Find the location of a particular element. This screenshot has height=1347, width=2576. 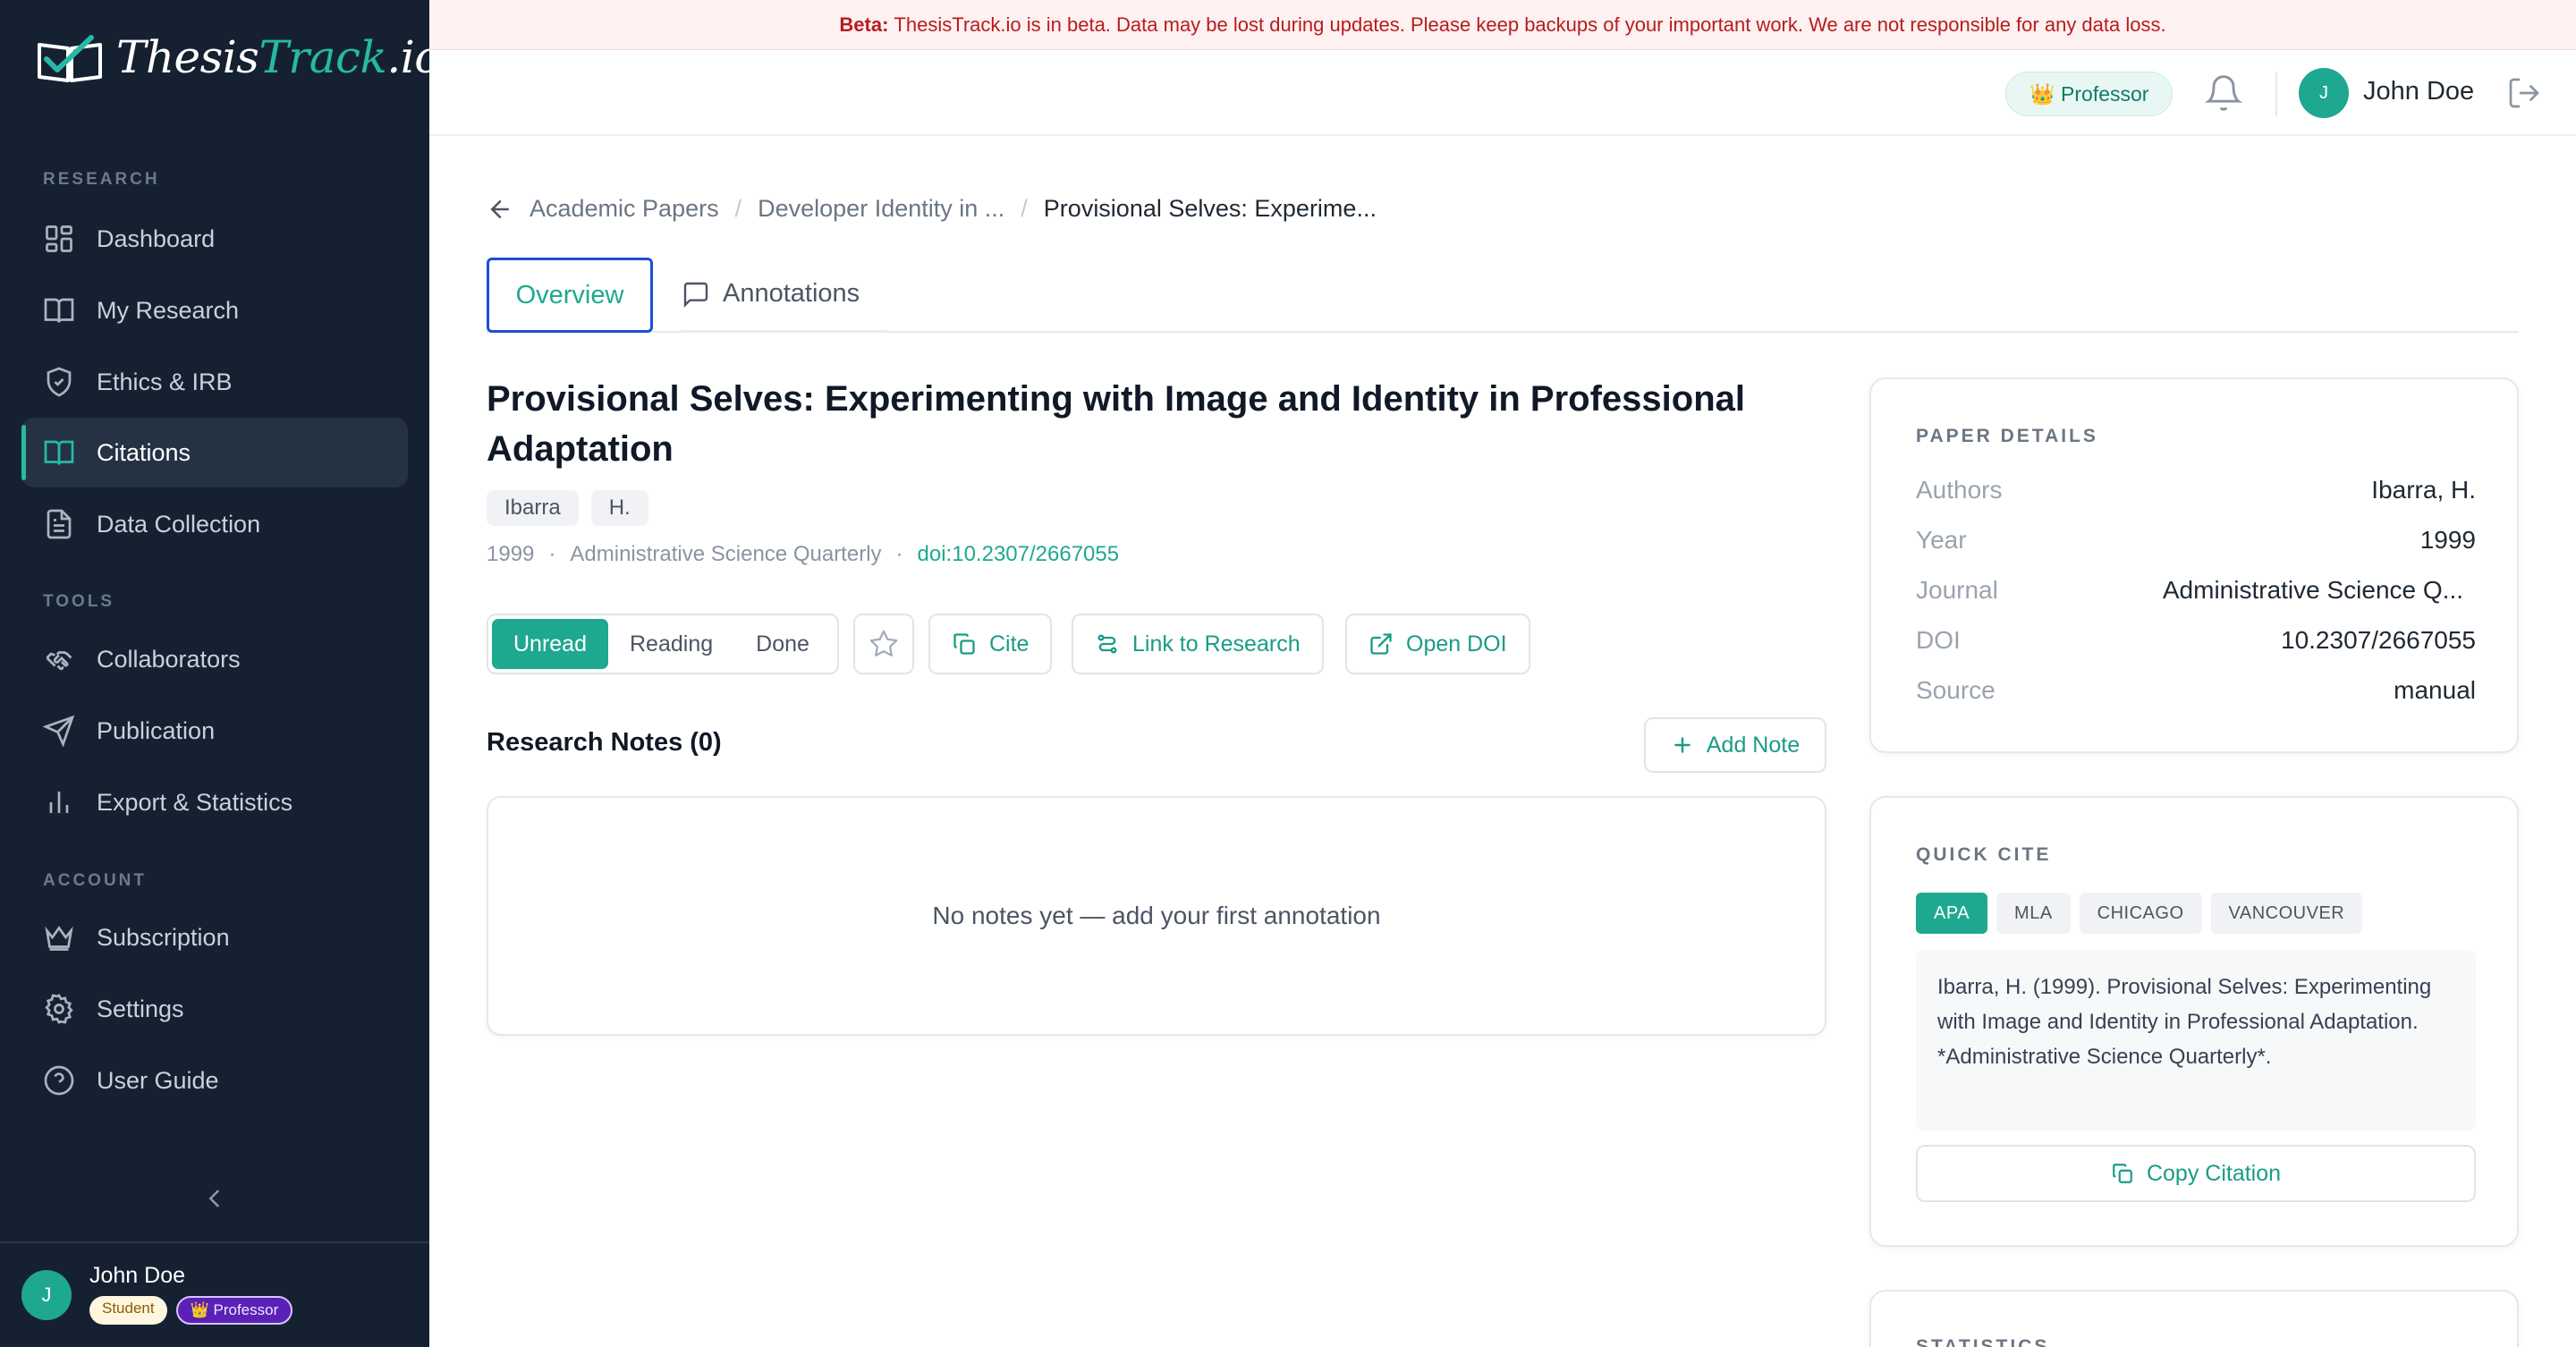

research-notes-title: Research Notes (0) is located at coordinates (604, 742).